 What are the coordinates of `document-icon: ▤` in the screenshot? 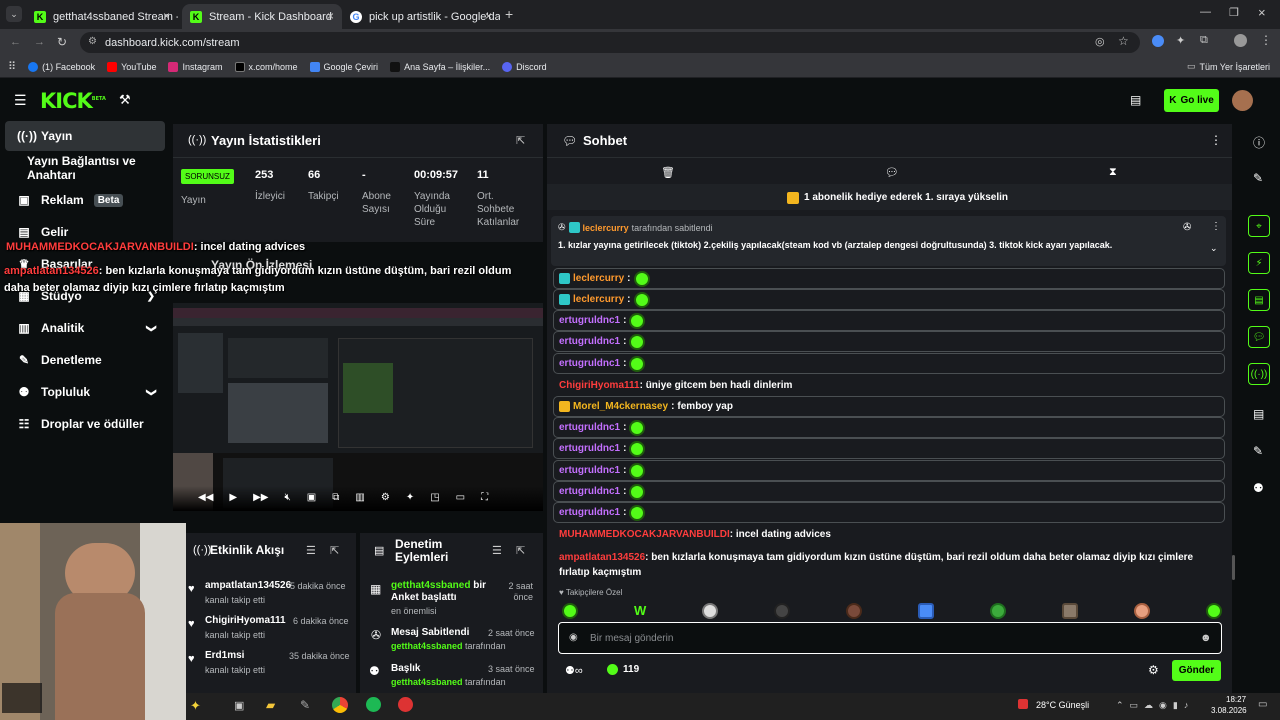 It's located at (1259, 300).